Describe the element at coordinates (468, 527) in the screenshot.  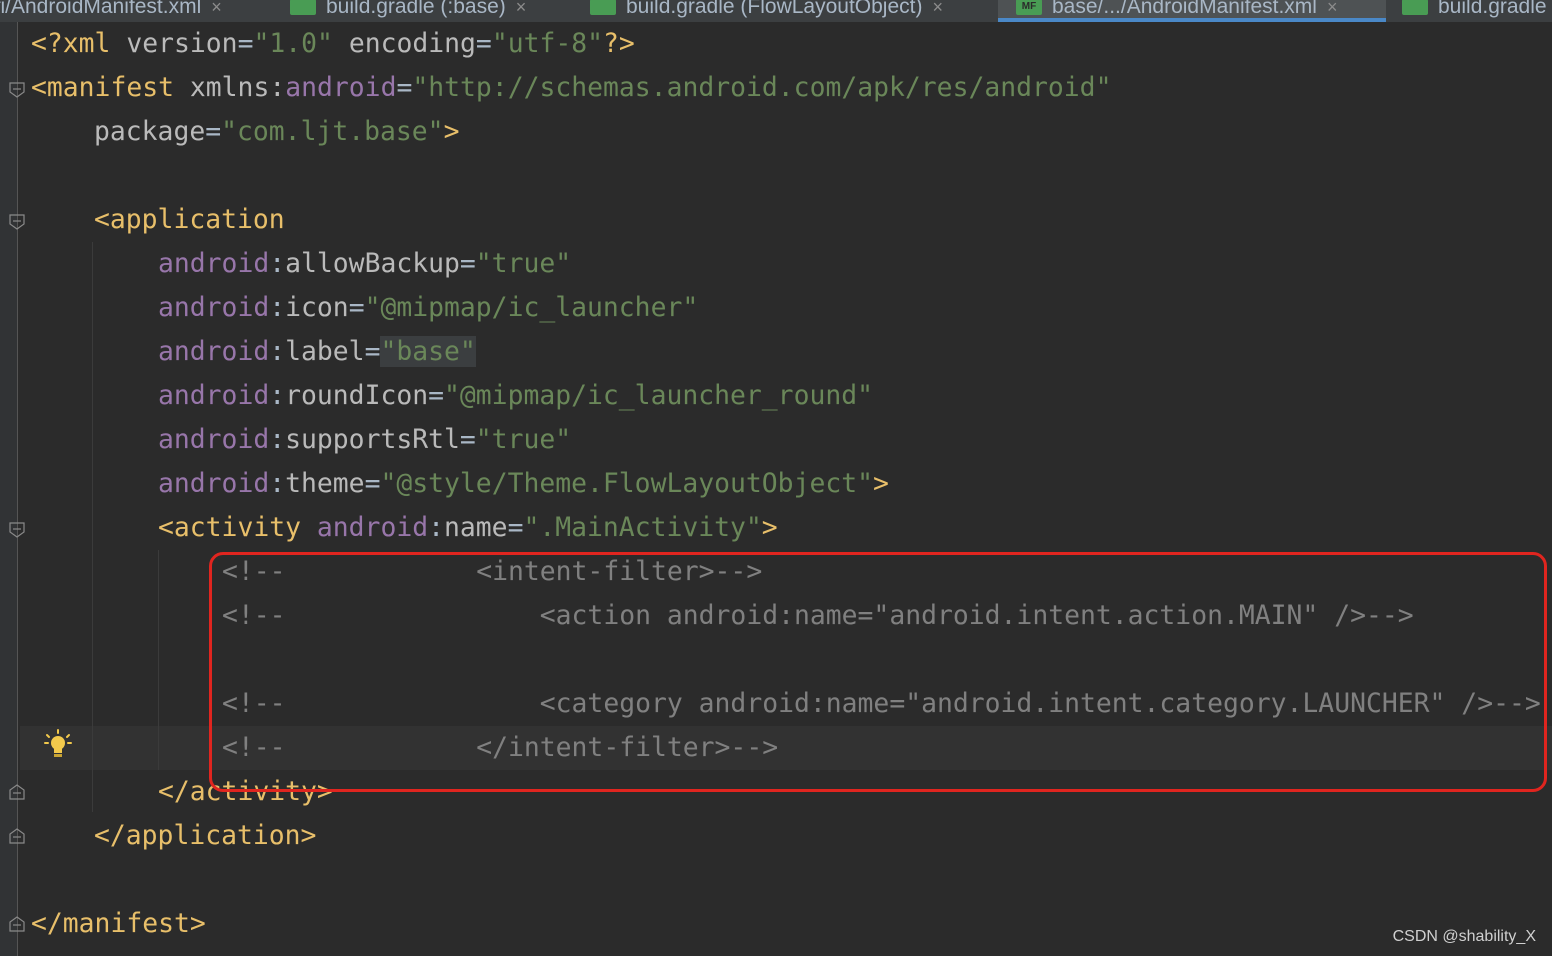
I see `code-line-12: <activity android:name=".MainActivity">` at that location.